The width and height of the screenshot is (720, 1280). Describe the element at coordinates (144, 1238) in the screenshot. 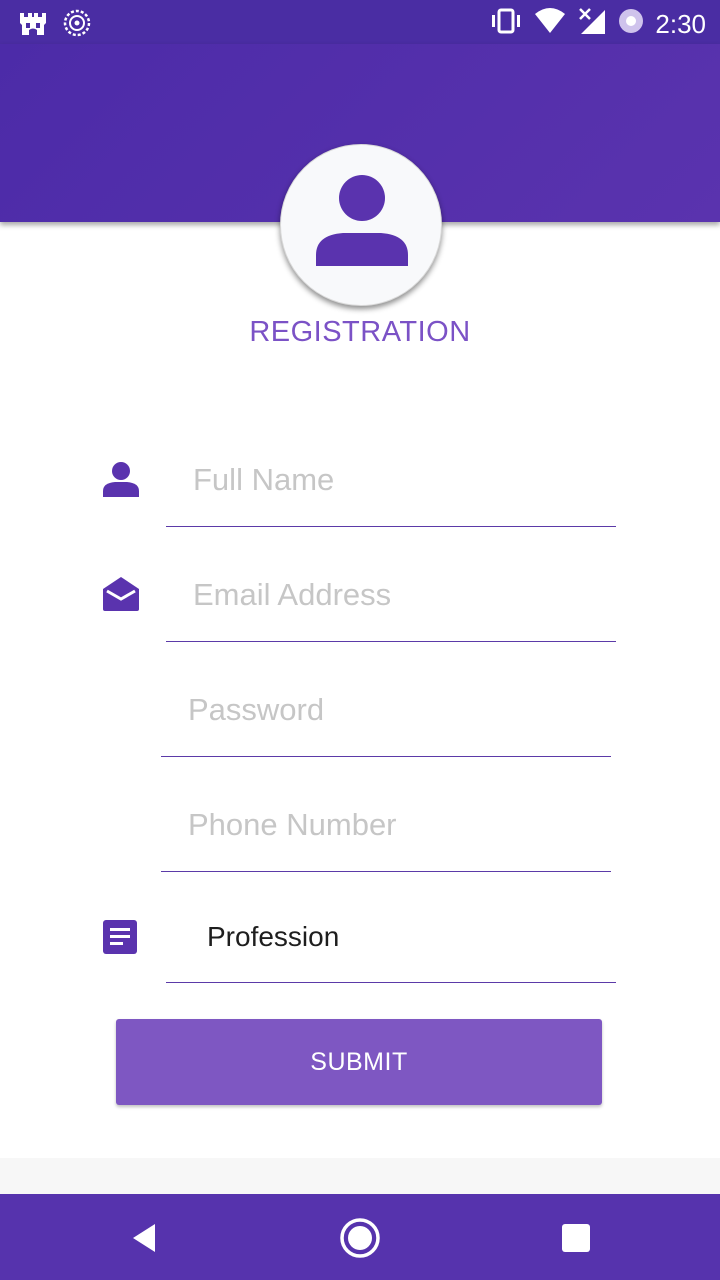

I see `back-icon` at that location.